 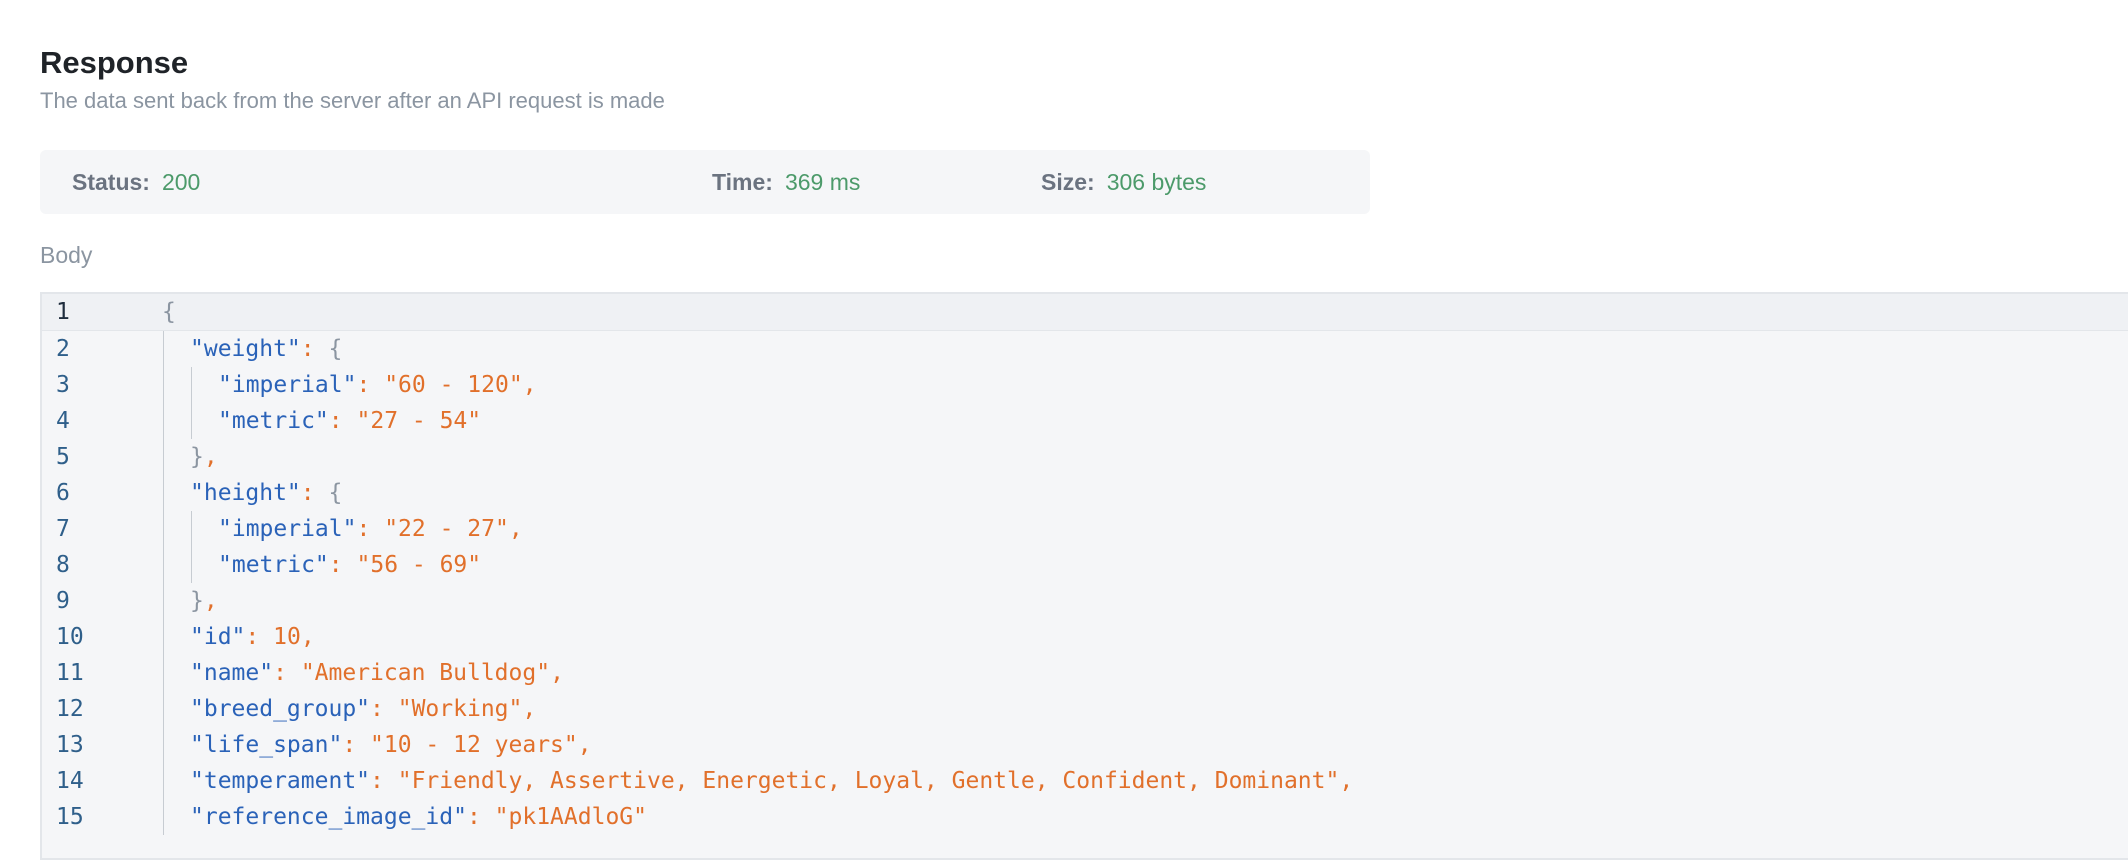 What do you see at coordinates (70, 673) in the screenshot?
I see `line-number: 11` at bounding box center [70, 673].